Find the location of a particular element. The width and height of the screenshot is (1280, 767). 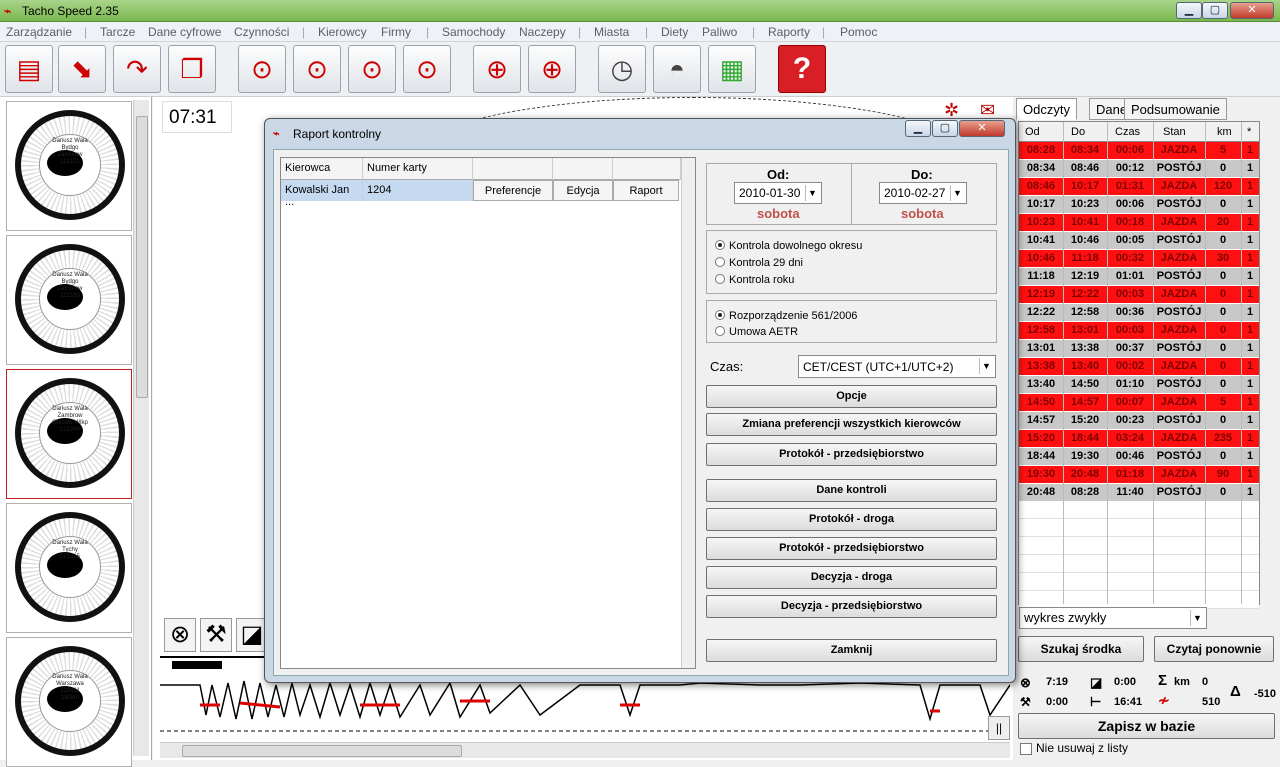

documents-icon: ❐ is located at coordinates (192, 69).